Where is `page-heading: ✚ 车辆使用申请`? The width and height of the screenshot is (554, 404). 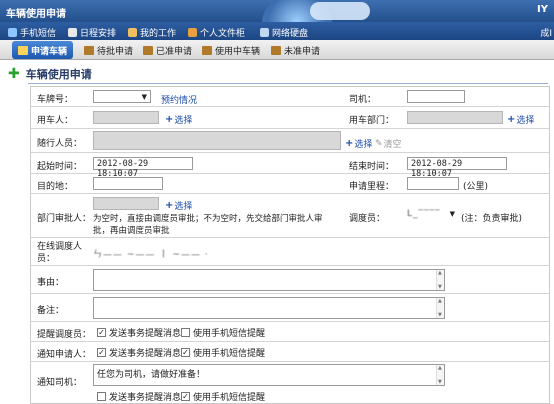
page-heading: ✚ 车辆使用申请 is located at coordinates (50, 74).